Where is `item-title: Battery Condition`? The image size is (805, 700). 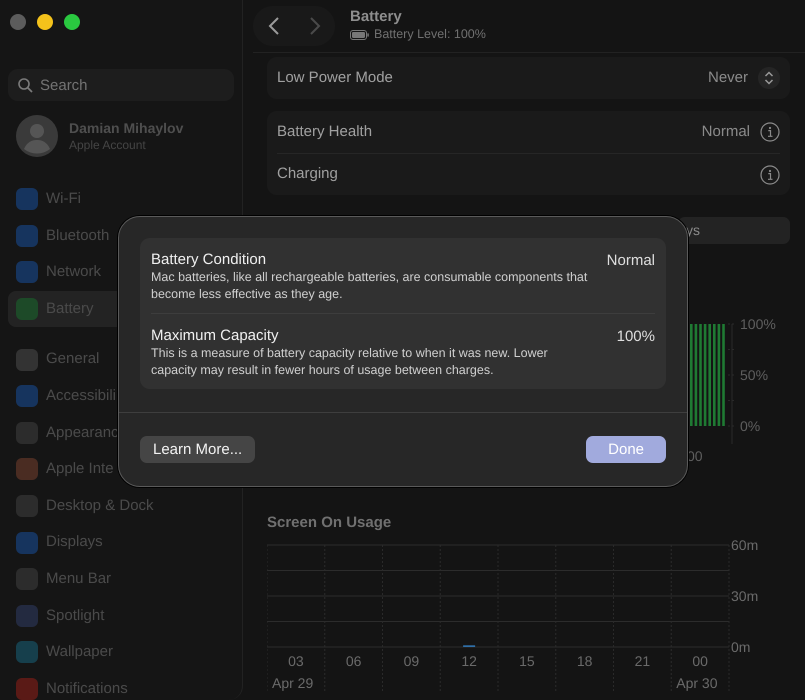 item-title: Battery Condition is located at coordinates (209, 259).